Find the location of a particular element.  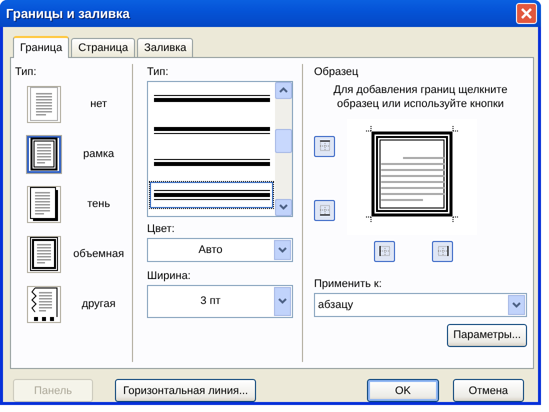

close-button is located at coordinates (526, 13).